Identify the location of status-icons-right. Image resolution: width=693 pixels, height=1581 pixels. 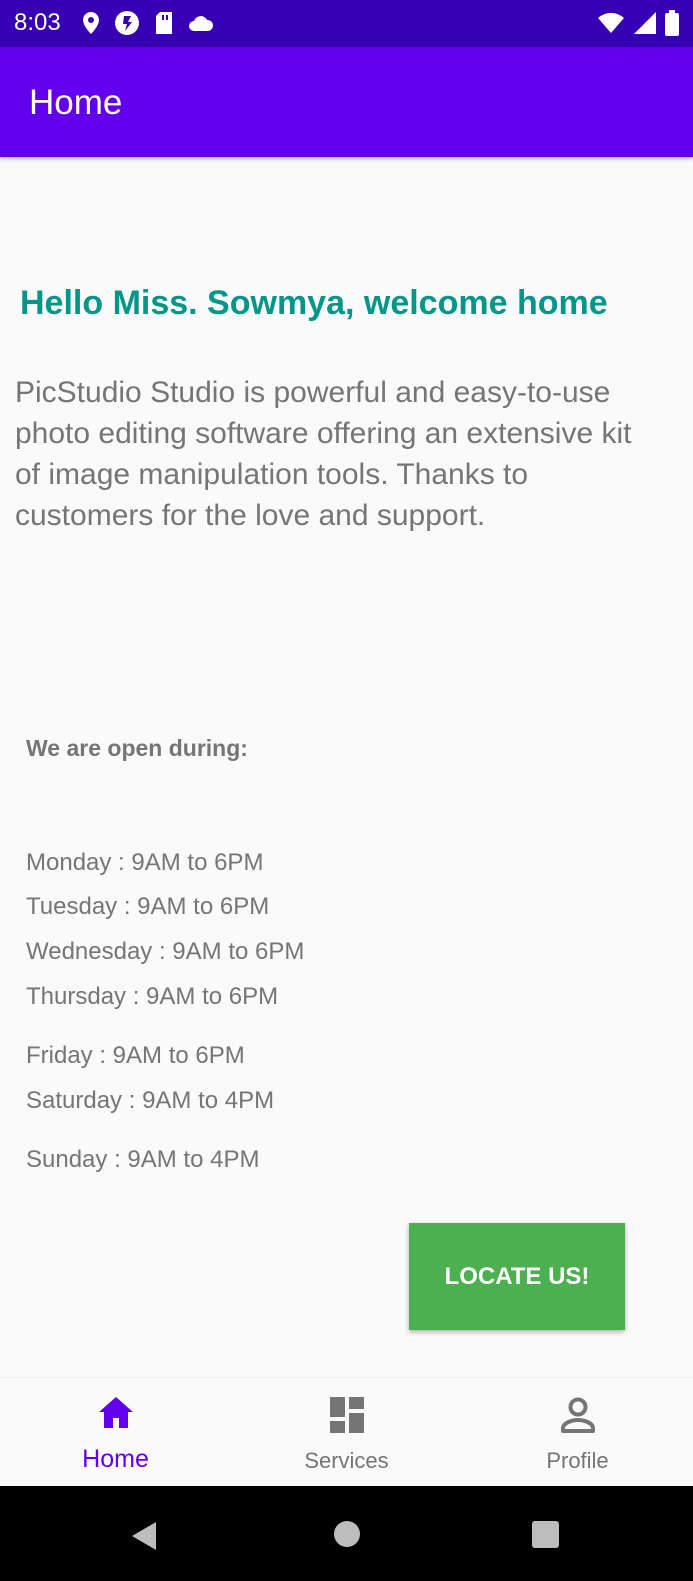
(638, 23).